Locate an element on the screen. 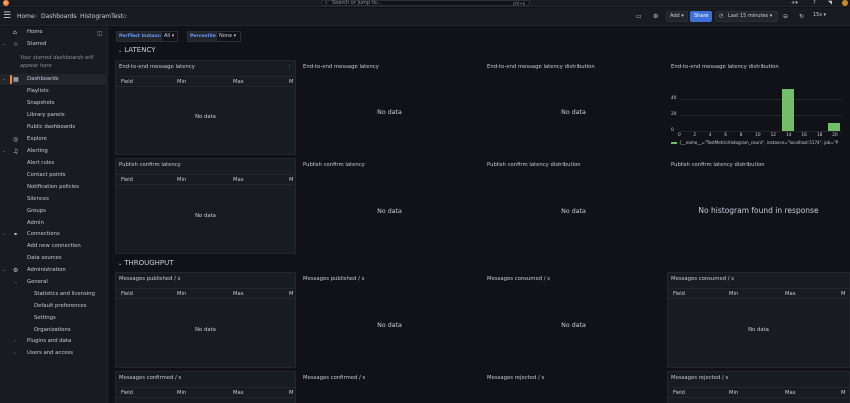 The height and width of the screenshot is (403, 850). sidebar-item-home: ⌂ Home is located at coordinates (53, 32).